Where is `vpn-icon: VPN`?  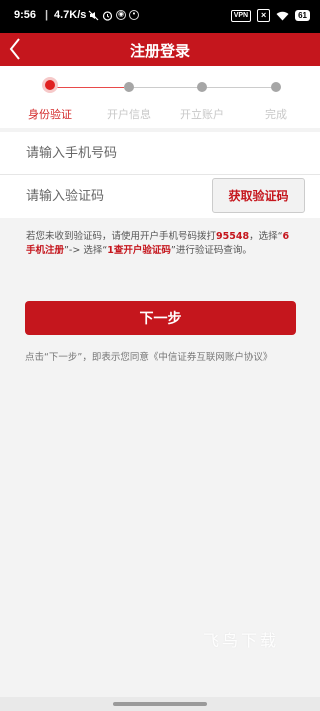 vpn-icon: VPN is located at coordinates (241, 15).